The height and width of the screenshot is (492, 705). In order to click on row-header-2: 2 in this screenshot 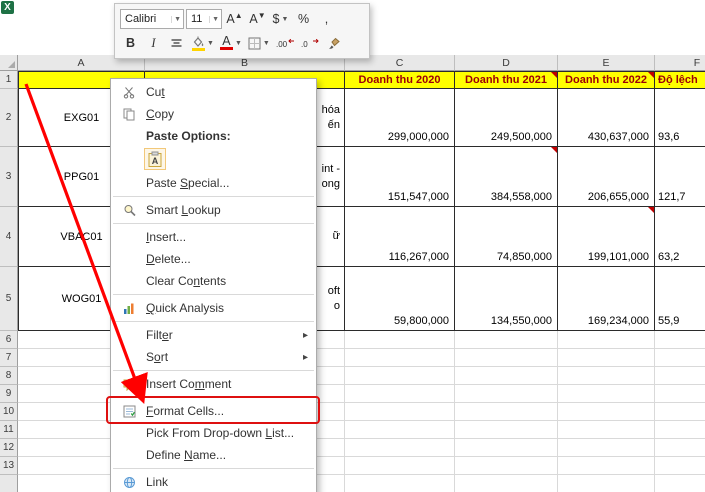, I will do `click(9, 118)`.